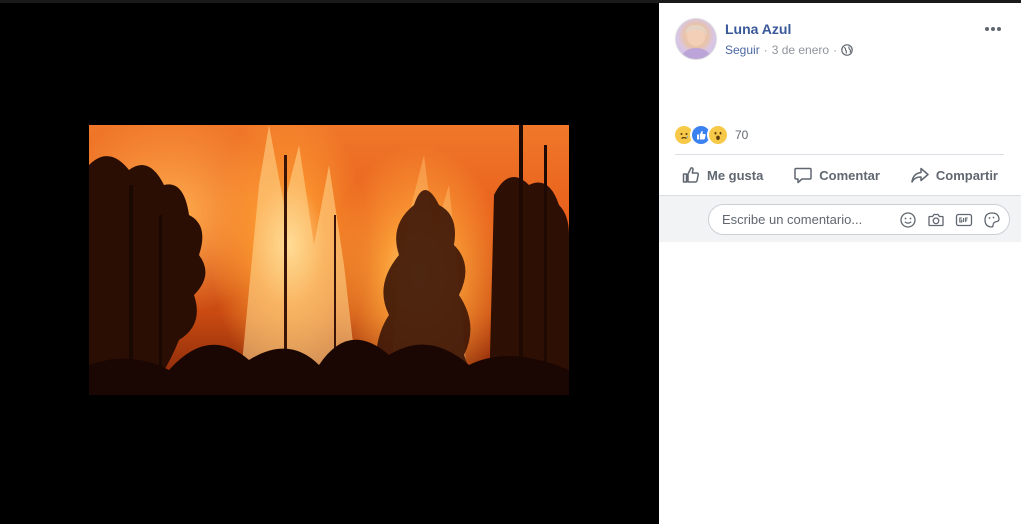 The height and width of the screenshot is (524, 1021). Describe the element at coordinates (849, 175) in the screenshot. I see `comment-label: Comentar` at that location.